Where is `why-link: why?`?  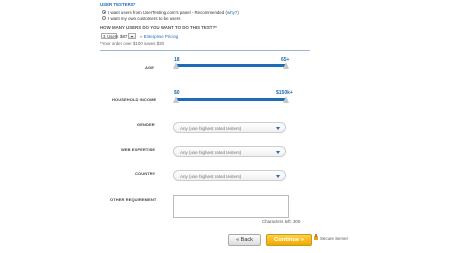
why-link: why? is located at coordinates (232, 12).